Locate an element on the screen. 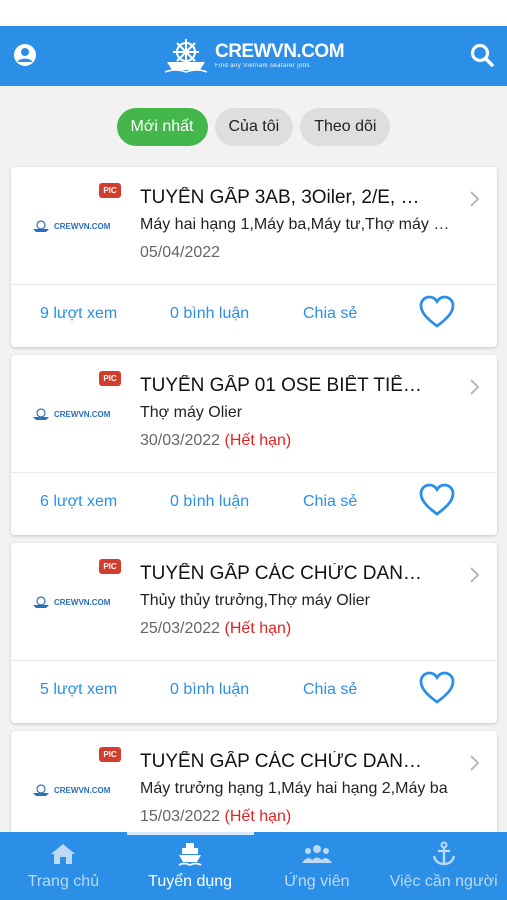 The width and height of the screenshot is (507, 900). tab-mine: Của tôi is located at coordinates (254, 127).